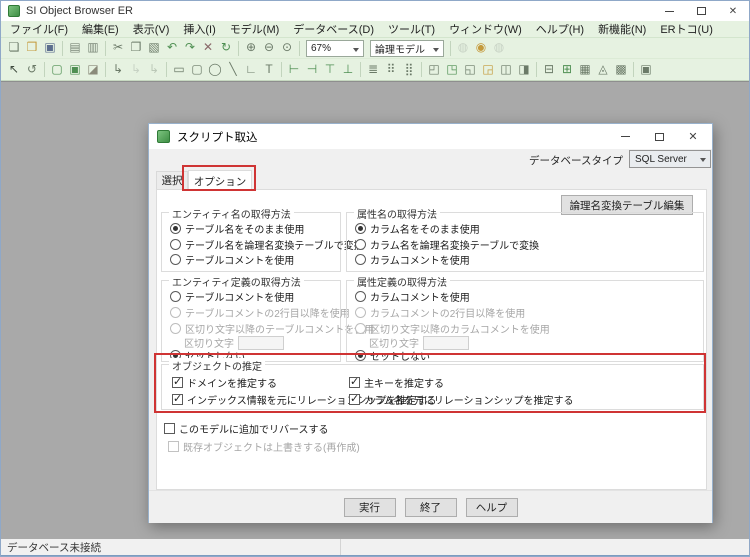 Image resolution: width=750 pixels, height=557 pixels. Describe the element at coordinates (434, 70) in the screenshot. I see `script-import-icon: ◰` at that location.